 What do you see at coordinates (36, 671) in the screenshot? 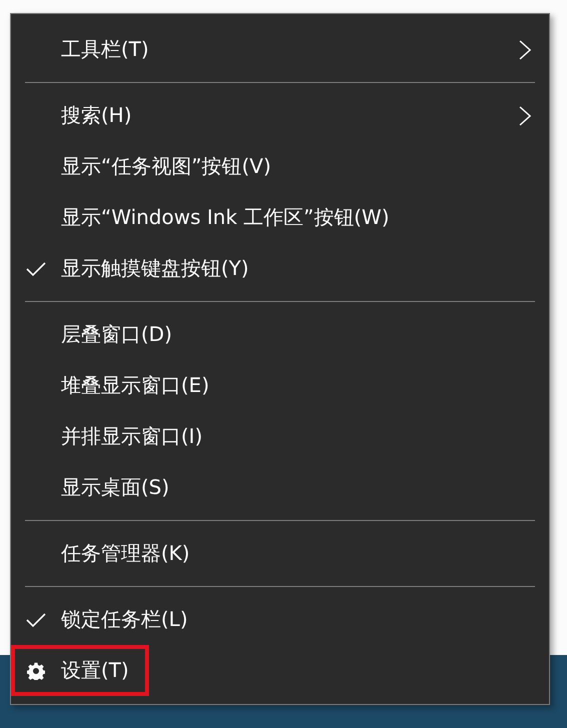
I see `settings-icon` at bounding box center [36, 671].